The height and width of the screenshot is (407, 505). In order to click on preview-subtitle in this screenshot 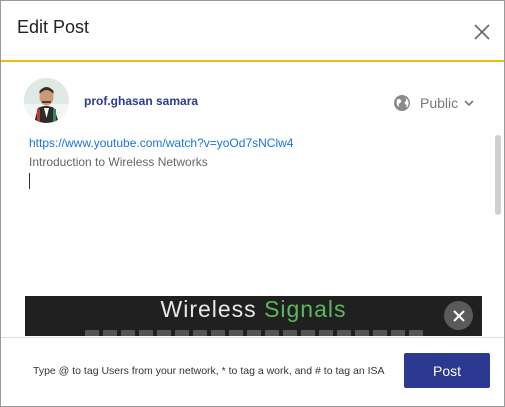, I will do `click(255, 333)`.